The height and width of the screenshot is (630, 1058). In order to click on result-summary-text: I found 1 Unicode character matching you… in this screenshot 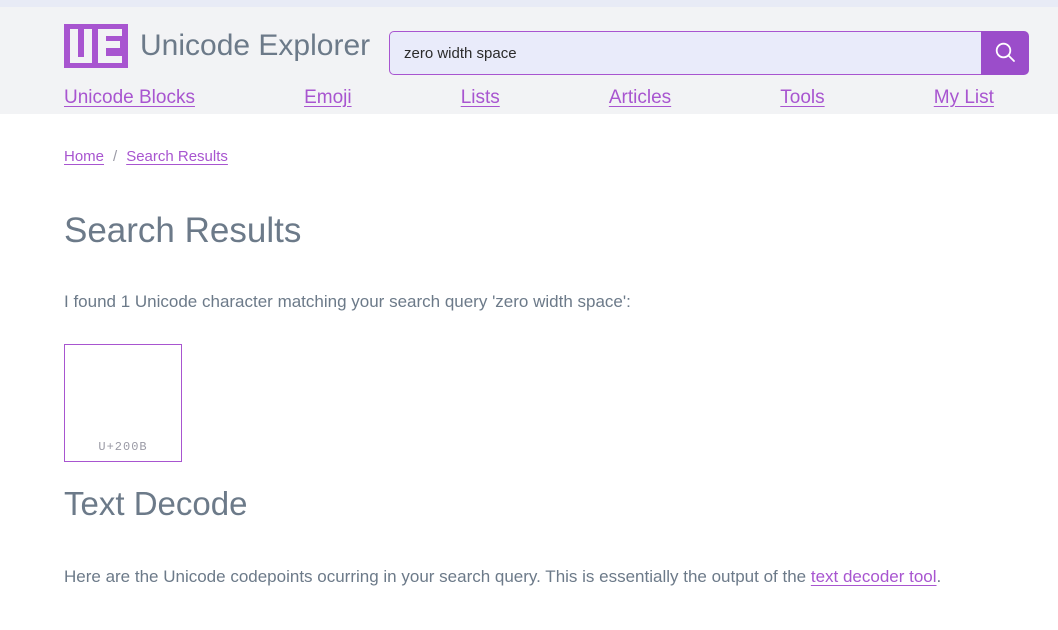, I will do `click(347, 301)`.